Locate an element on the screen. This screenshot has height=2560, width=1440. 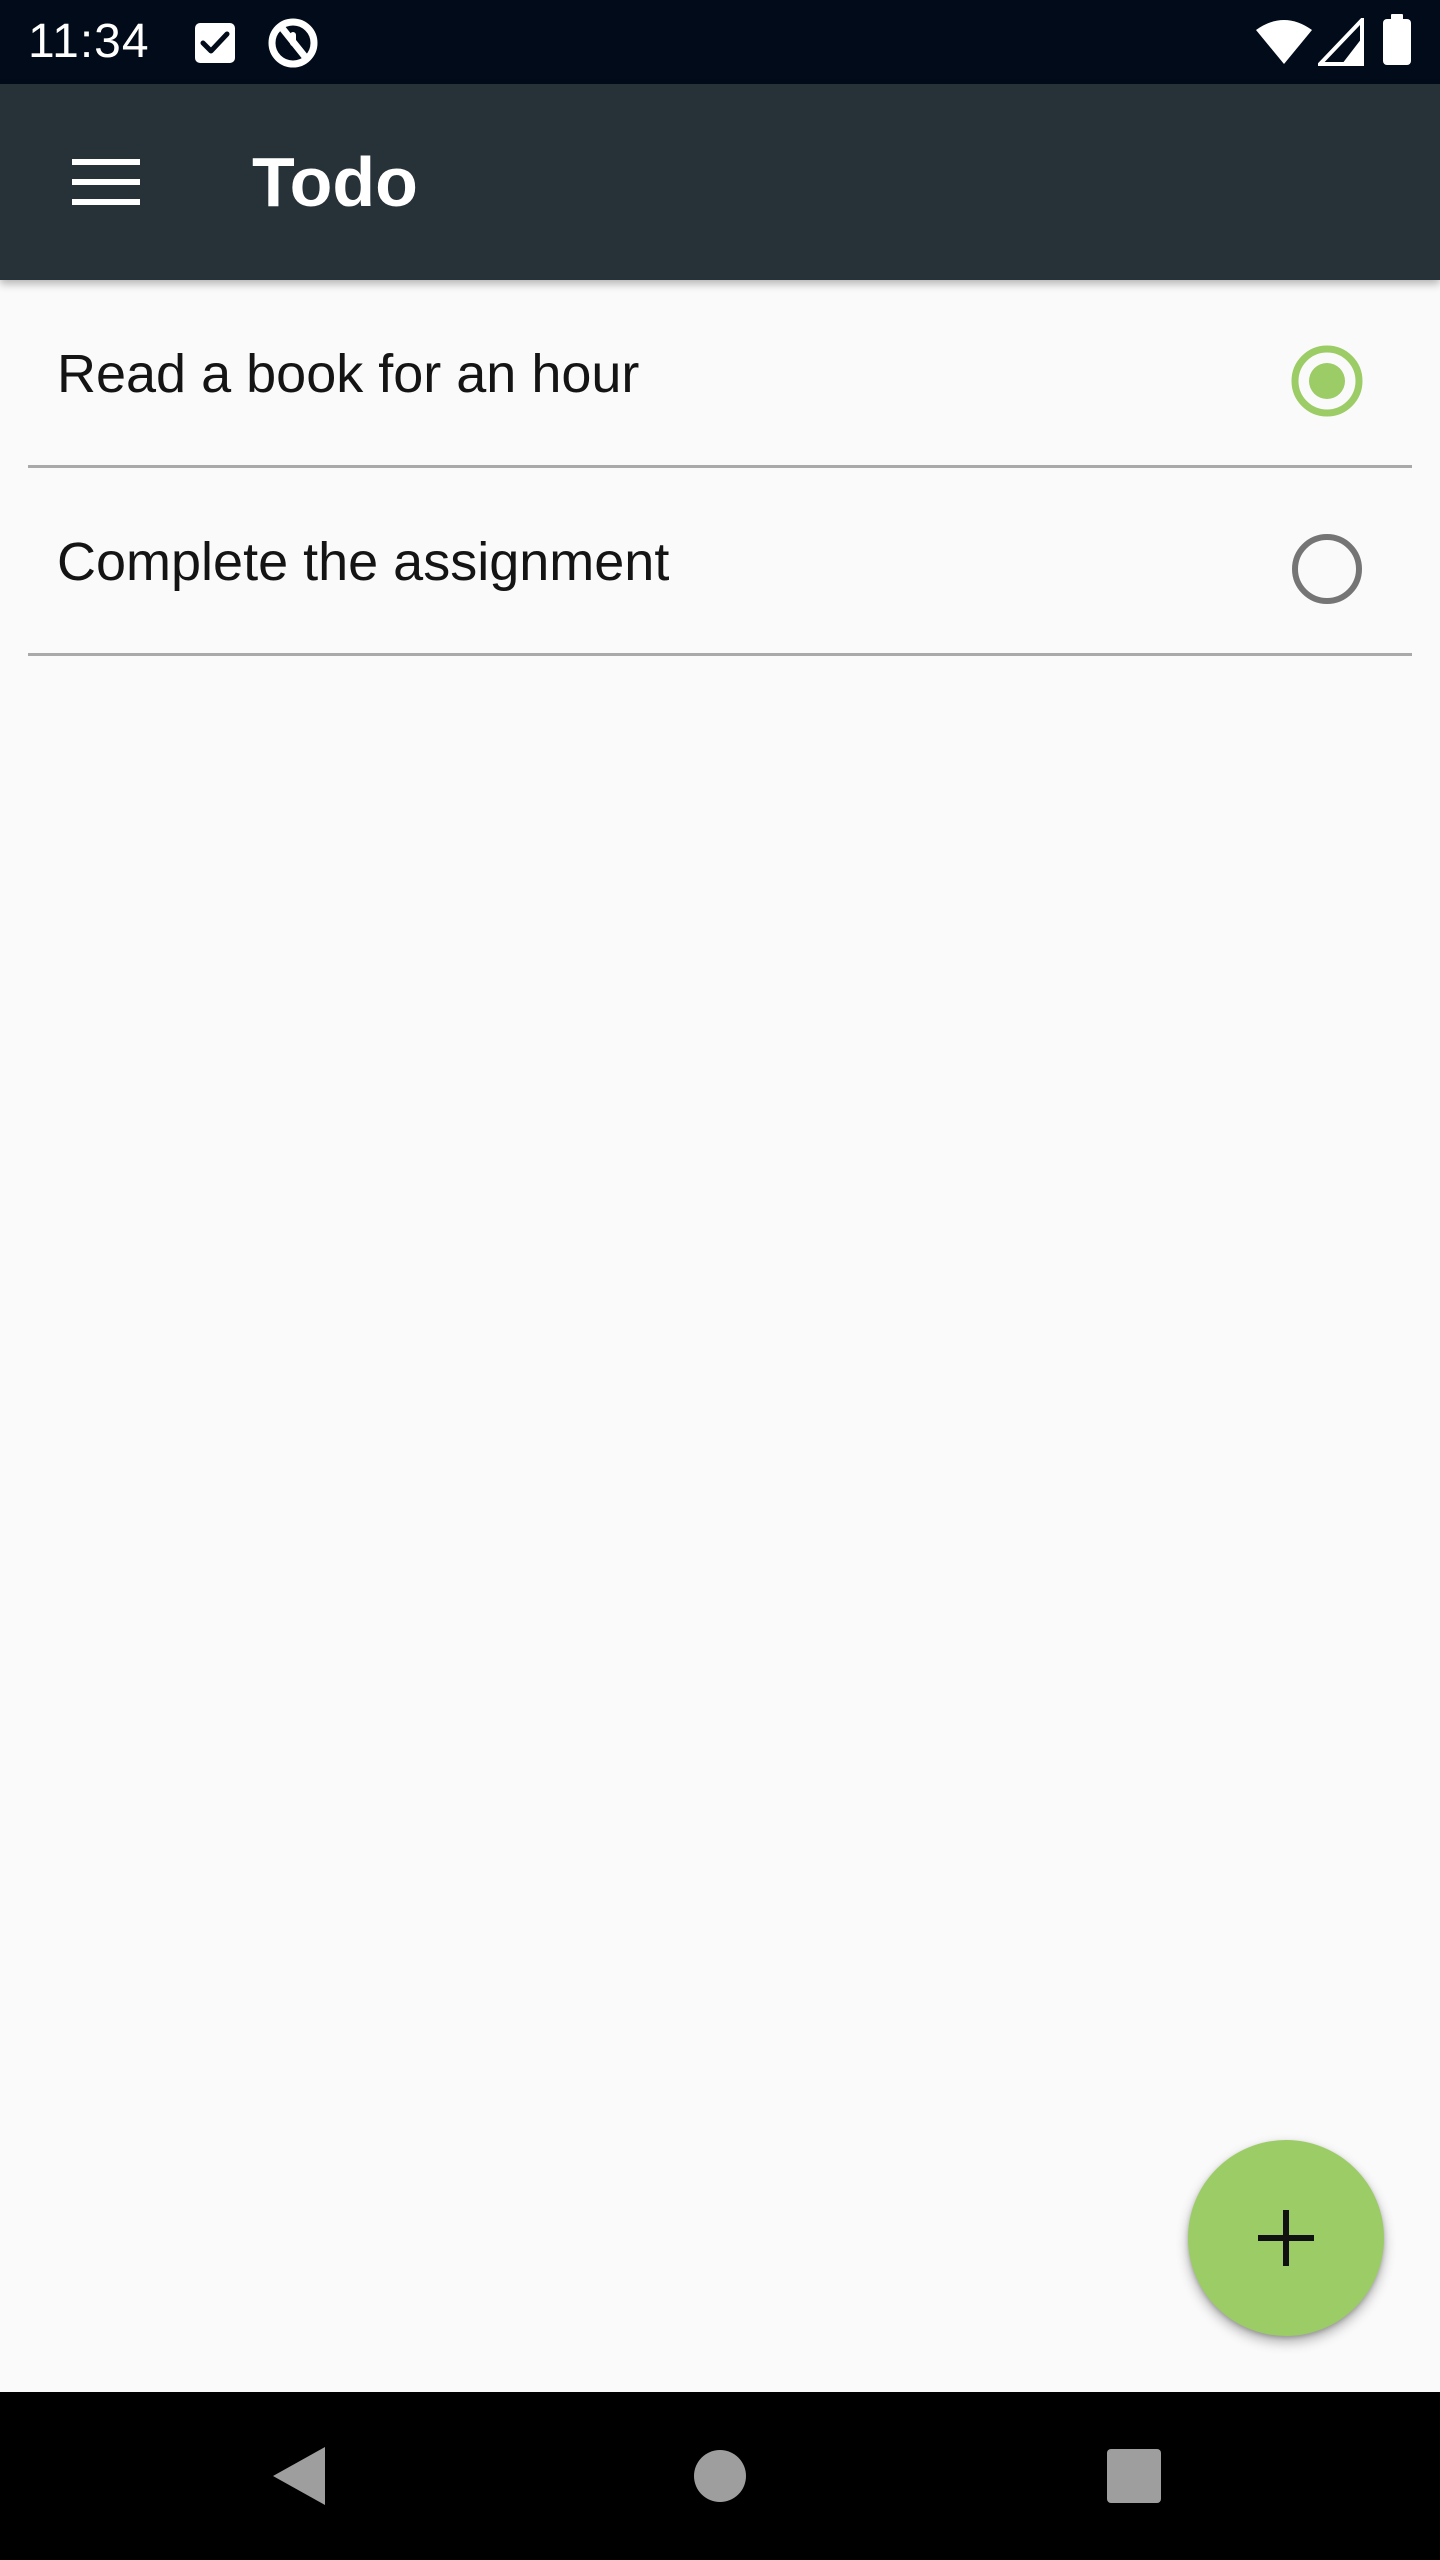
radio-checked-icon is located at coordinates (1327, 381).